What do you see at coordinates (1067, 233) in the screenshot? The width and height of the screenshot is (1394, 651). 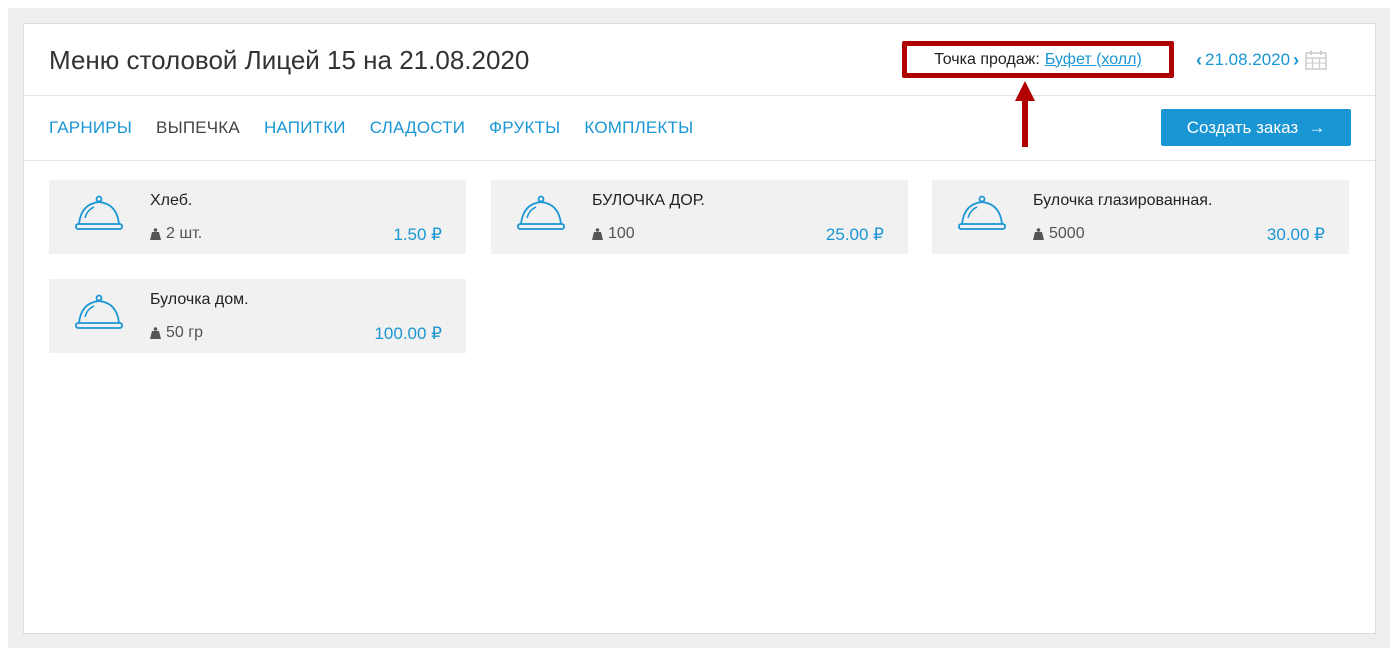 I see `item-weight-value: 5000` at bounding box center [1067, 233].